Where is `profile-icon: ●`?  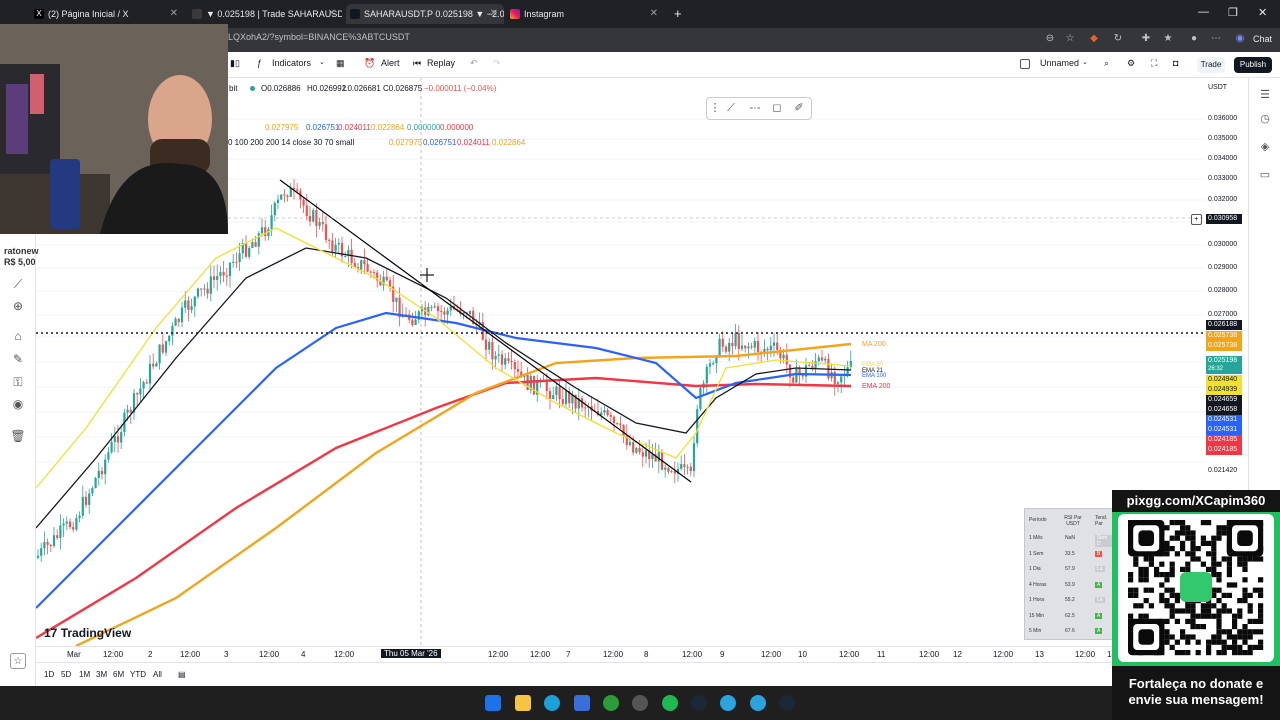
profile-icon: ● is located at coordinates (1194, 39).